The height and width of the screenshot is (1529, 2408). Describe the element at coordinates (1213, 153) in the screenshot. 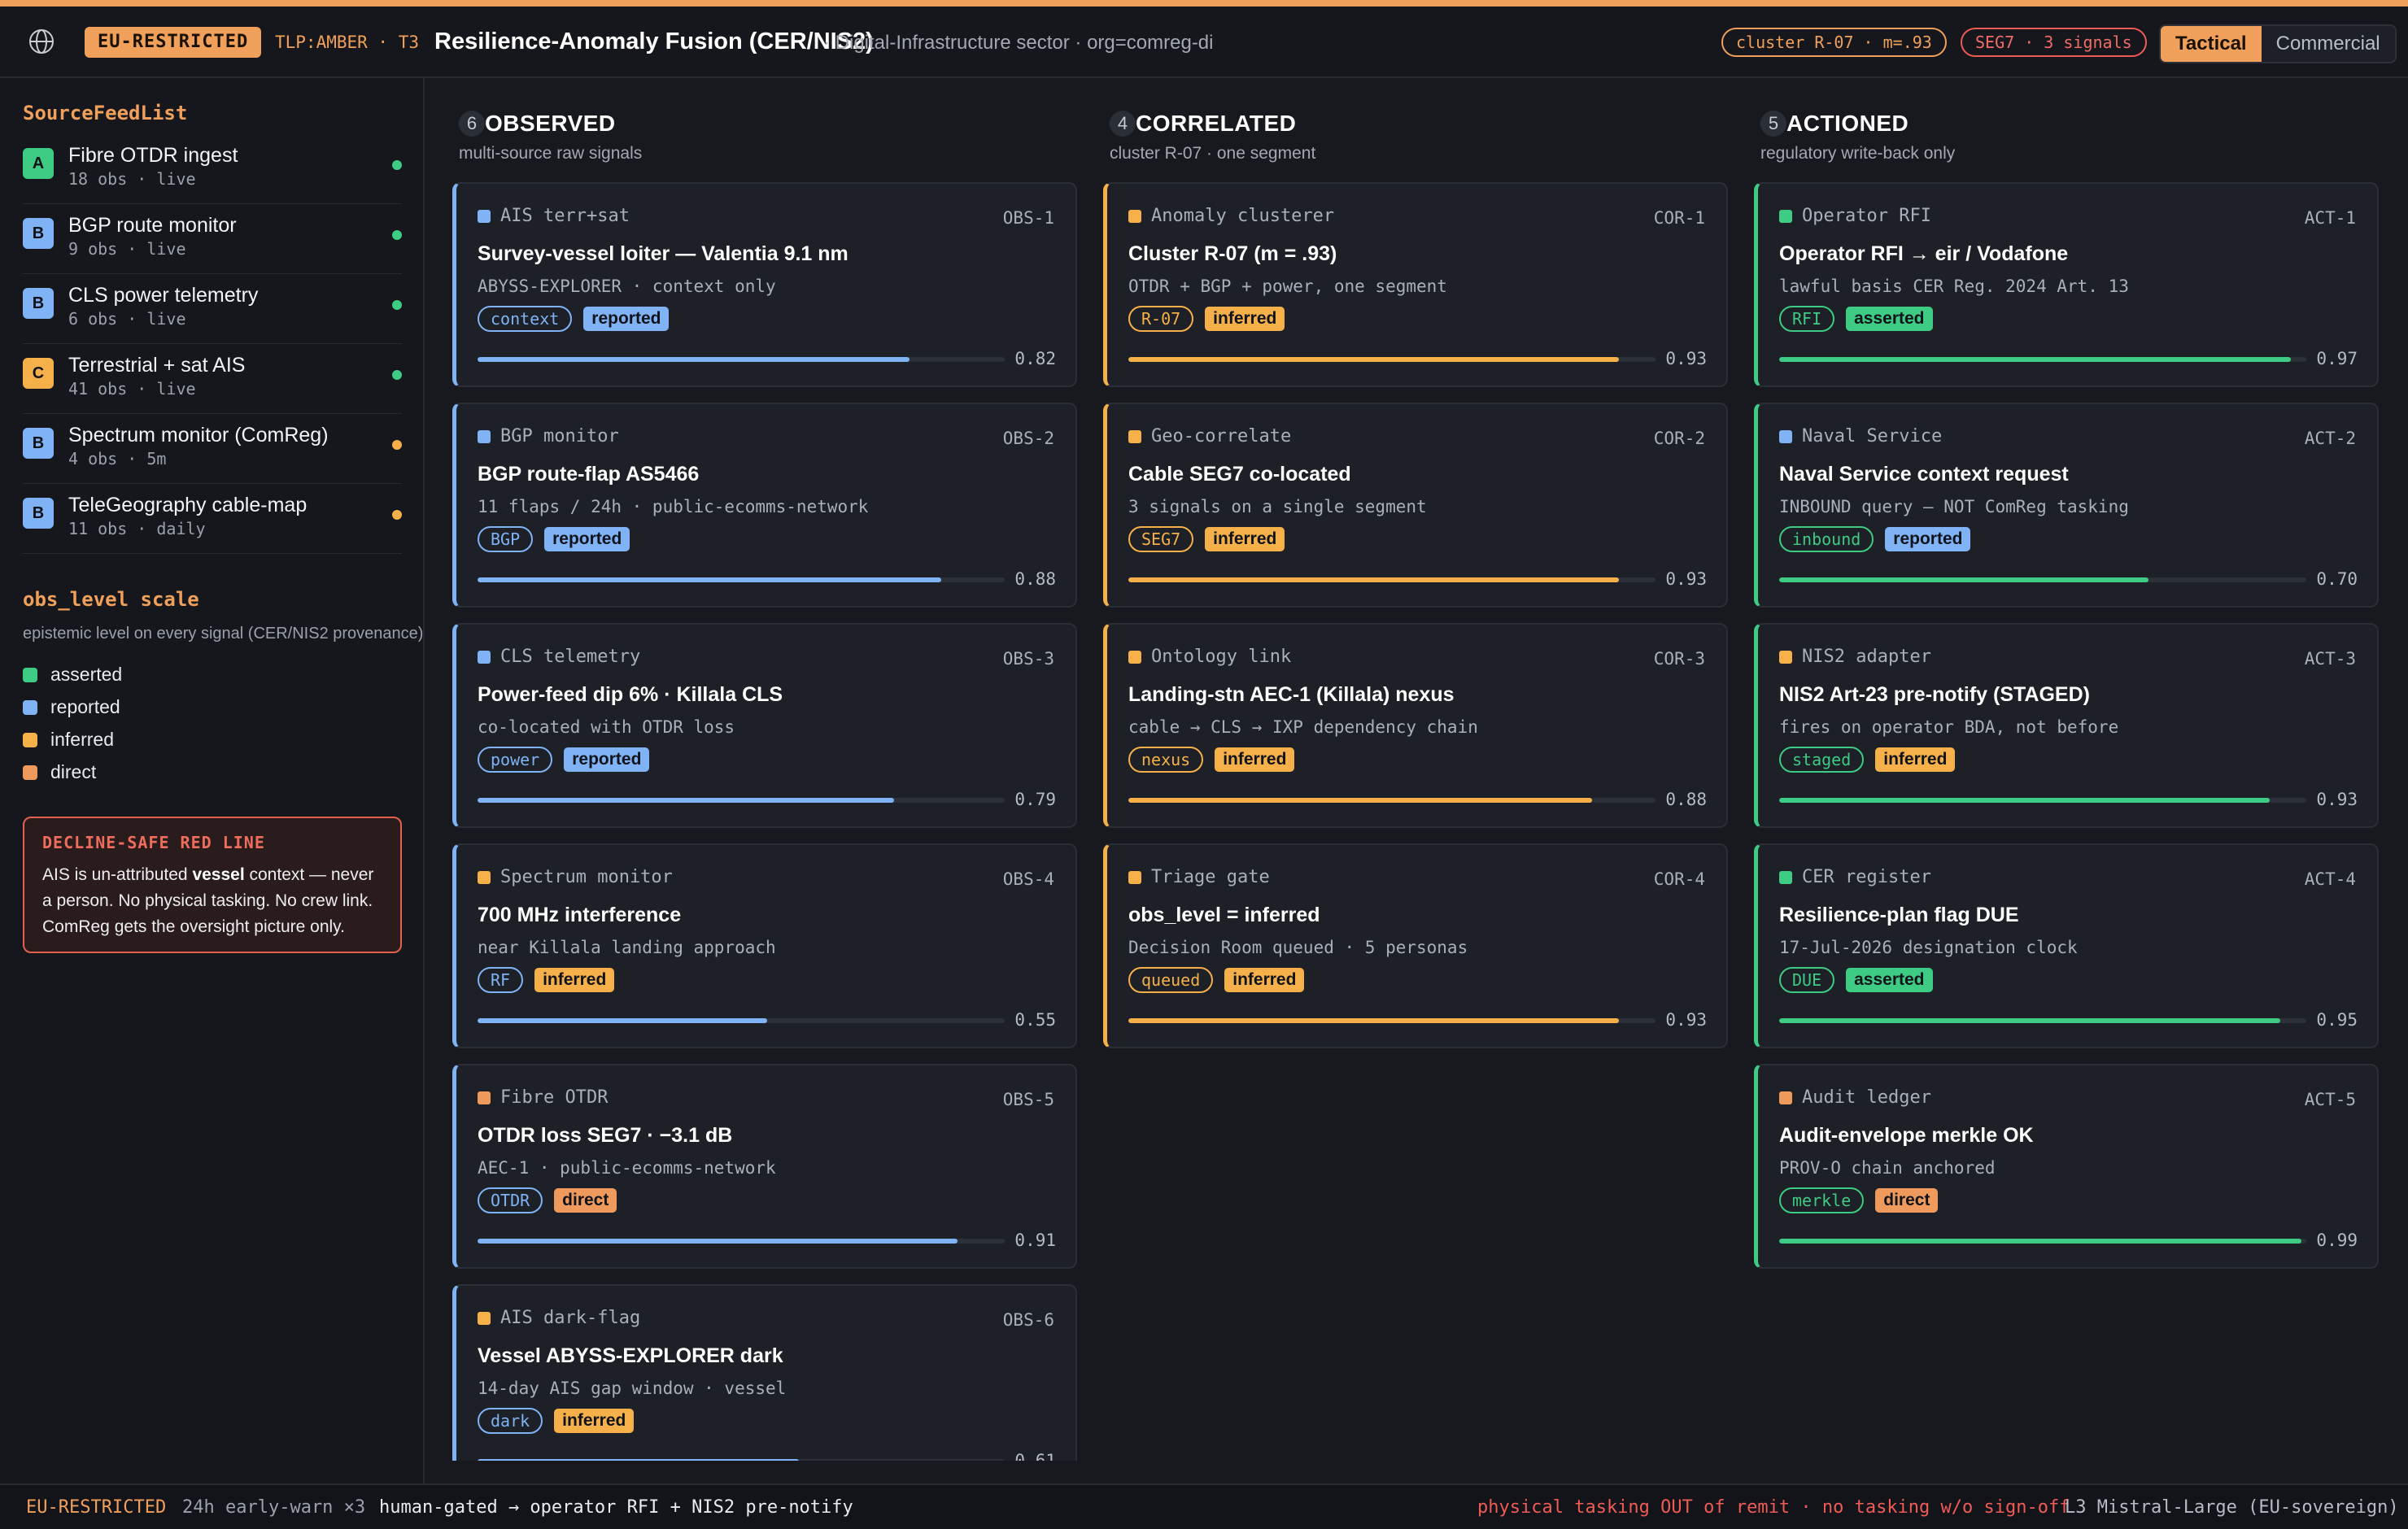

I see `column-subtitle: cluster R-07 · one segment` at that location.